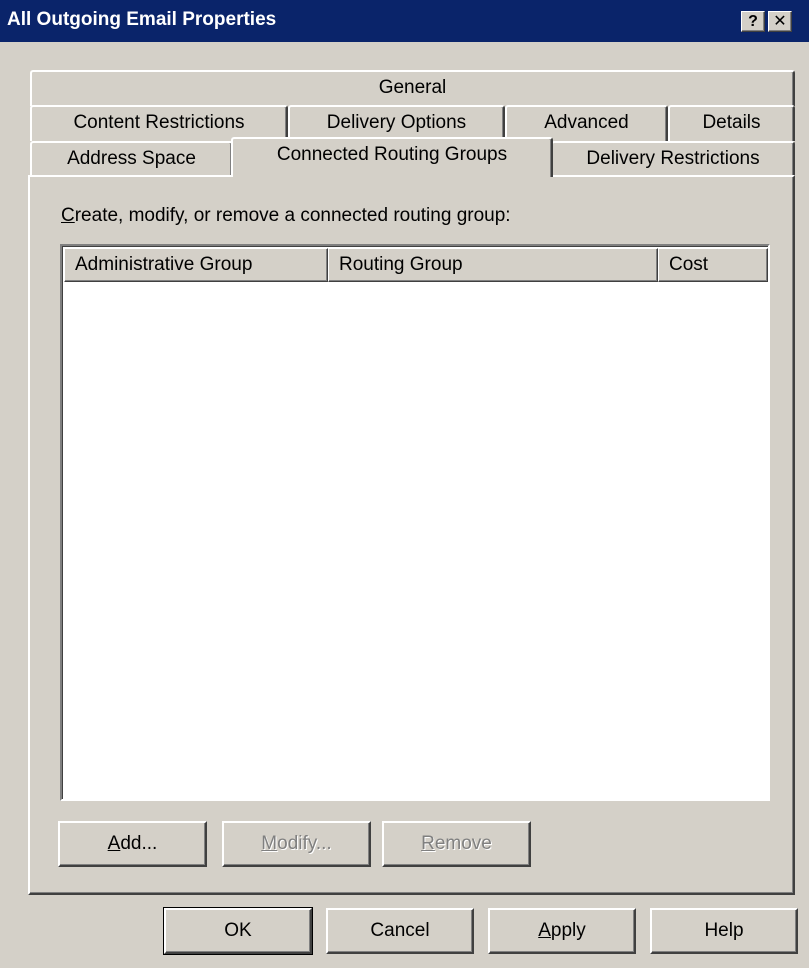 The height and width of the screenshot is (968, 809). I want to click on column-header-cost: Cost, so click(713, 265).